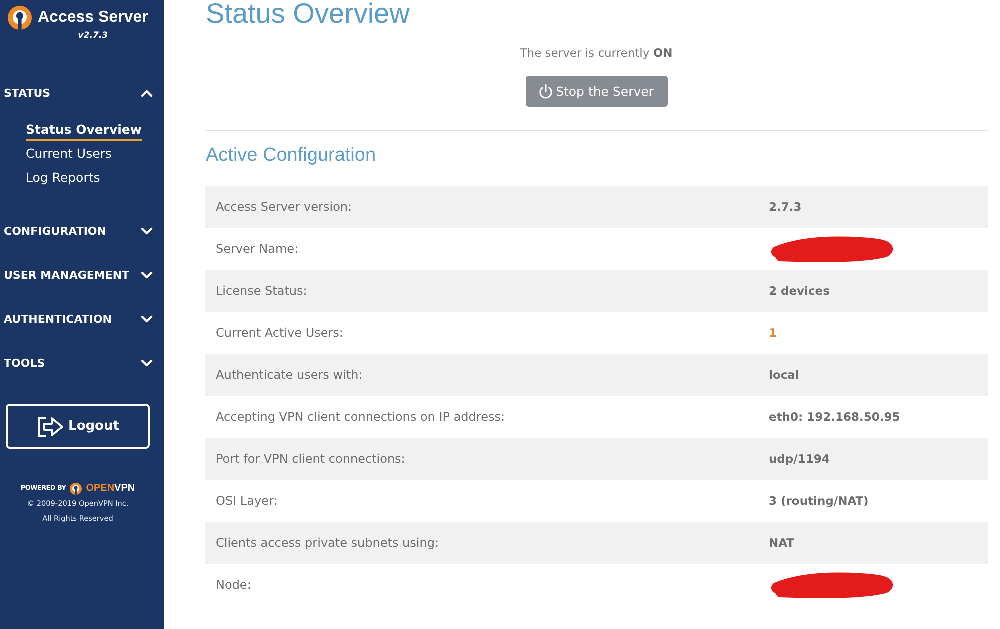  Describe the element at coordinates (82, 93) in the screenshot. I see `nav-section-header: STATUS` at that location.